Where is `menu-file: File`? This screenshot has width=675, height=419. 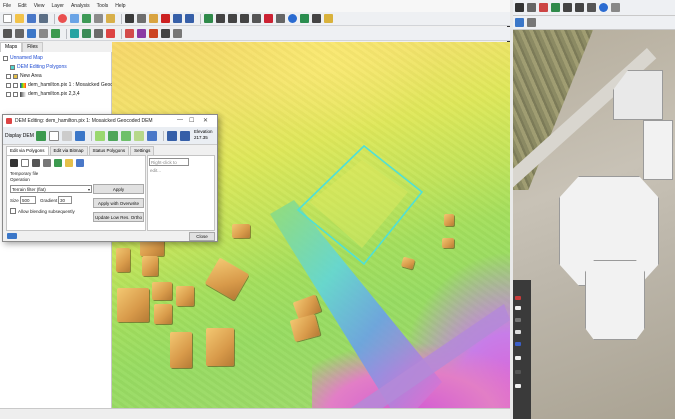
menu-file: File is located at coordinates (7, 6).